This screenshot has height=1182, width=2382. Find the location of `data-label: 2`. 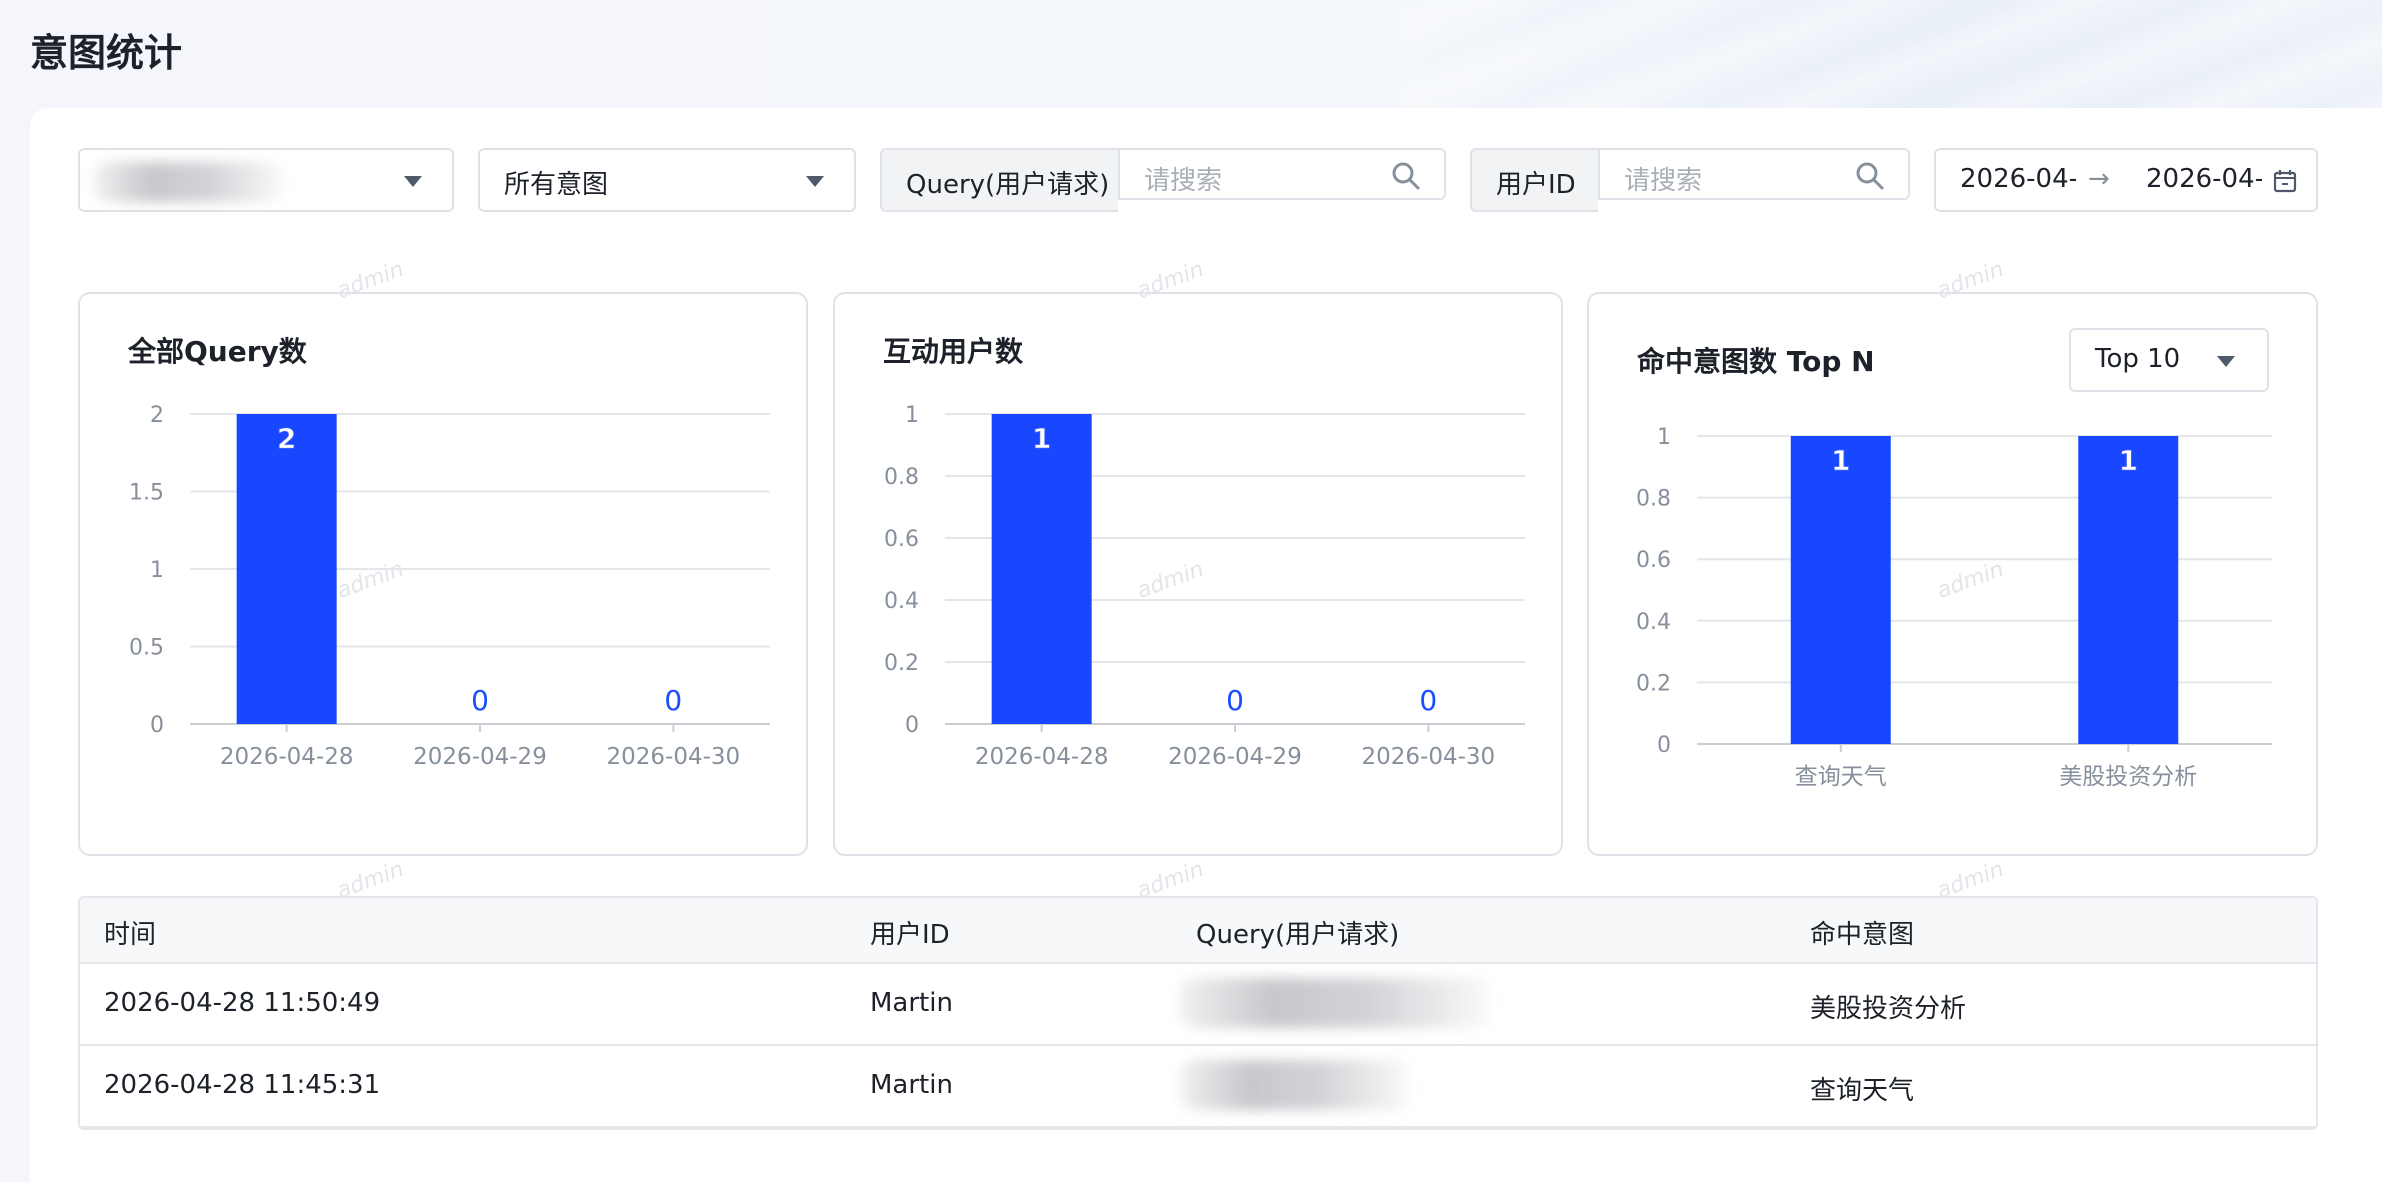

data-label: 2 is located at coordinates (286, 438).